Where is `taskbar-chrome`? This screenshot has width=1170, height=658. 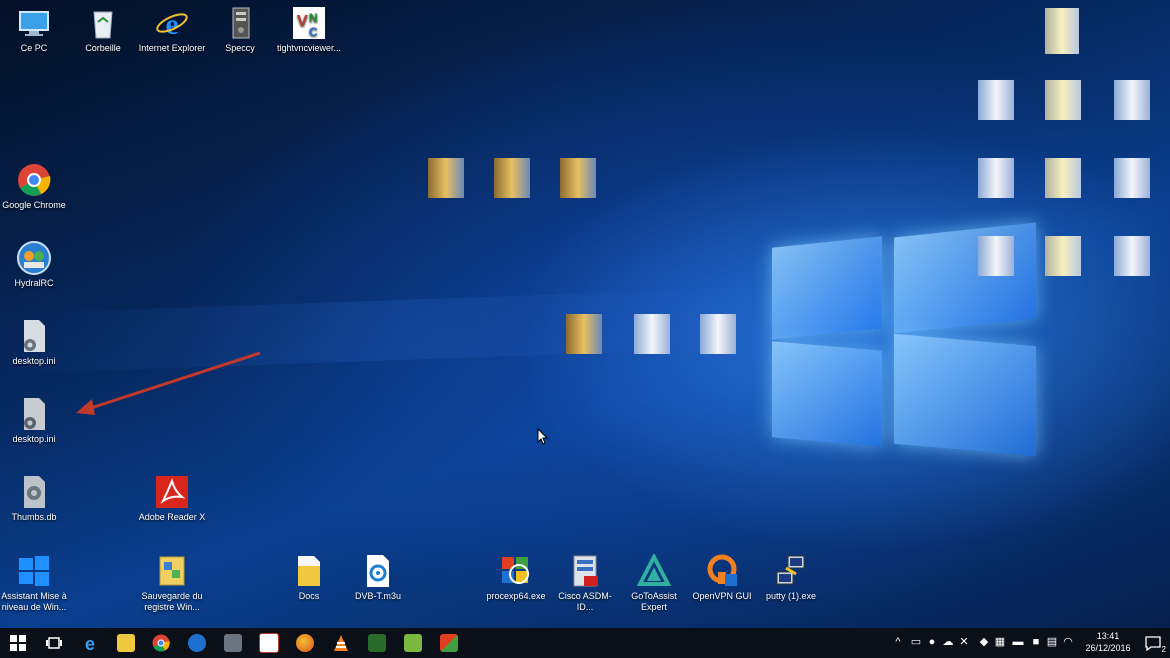 taskbar-chrome is located at coordinates (161, 643).